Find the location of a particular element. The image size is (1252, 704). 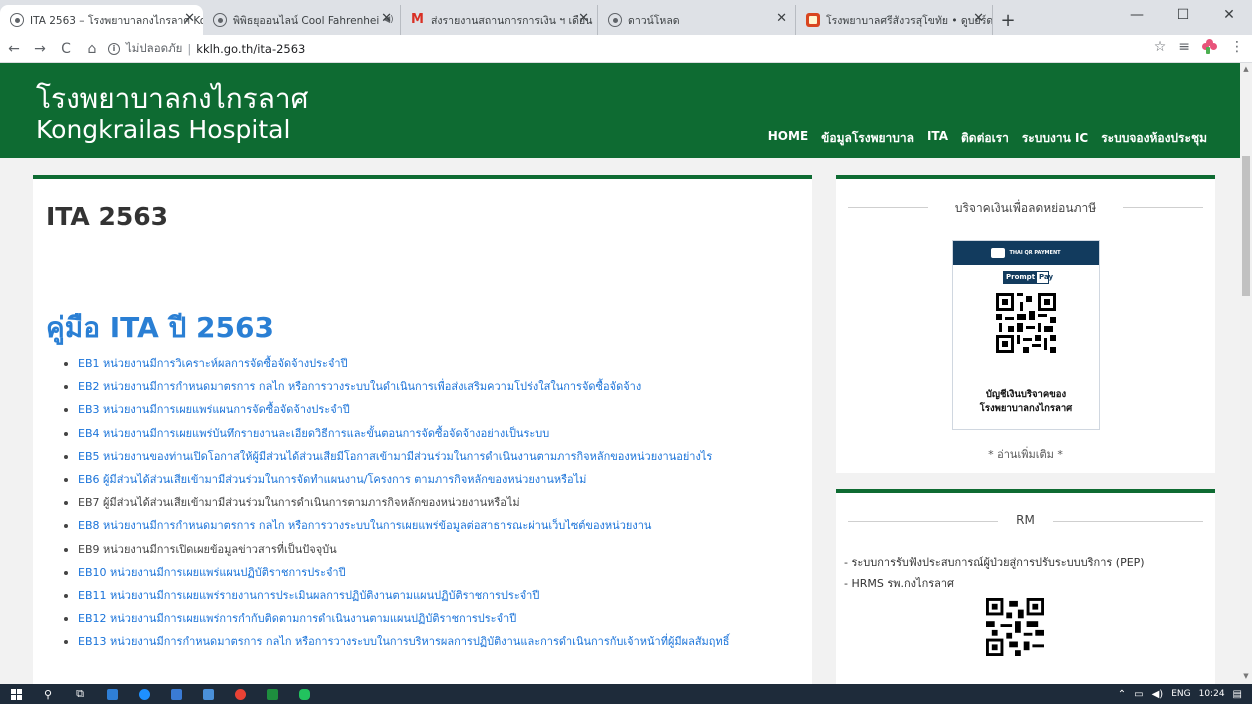

qr-caption-line1: บัญชีเงินบริจาคของ is located at coordinates (1026, 394).